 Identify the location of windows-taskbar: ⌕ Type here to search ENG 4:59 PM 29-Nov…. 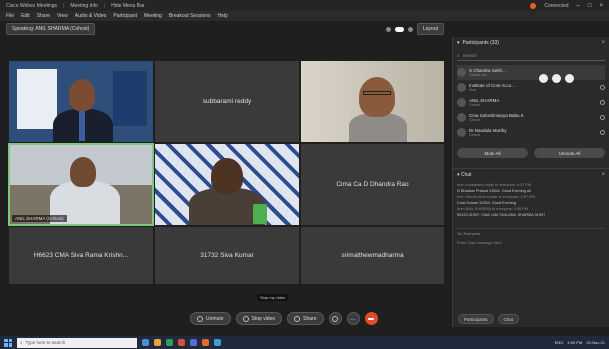
(304, 342).